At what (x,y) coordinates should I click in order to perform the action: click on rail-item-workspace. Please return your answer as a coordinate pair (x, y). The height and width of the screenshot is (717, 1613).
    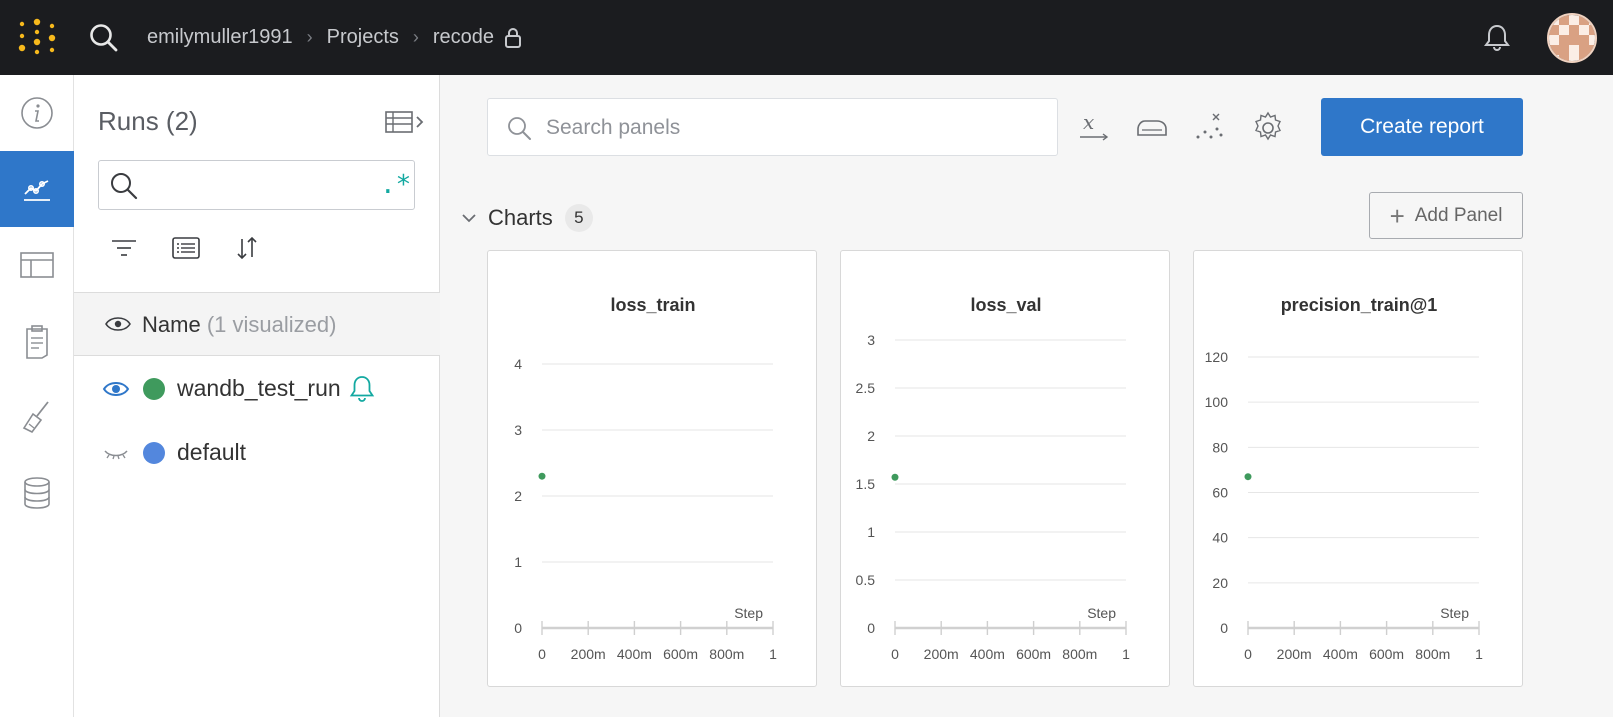
    Looking at the image, I should click on (37, 189).